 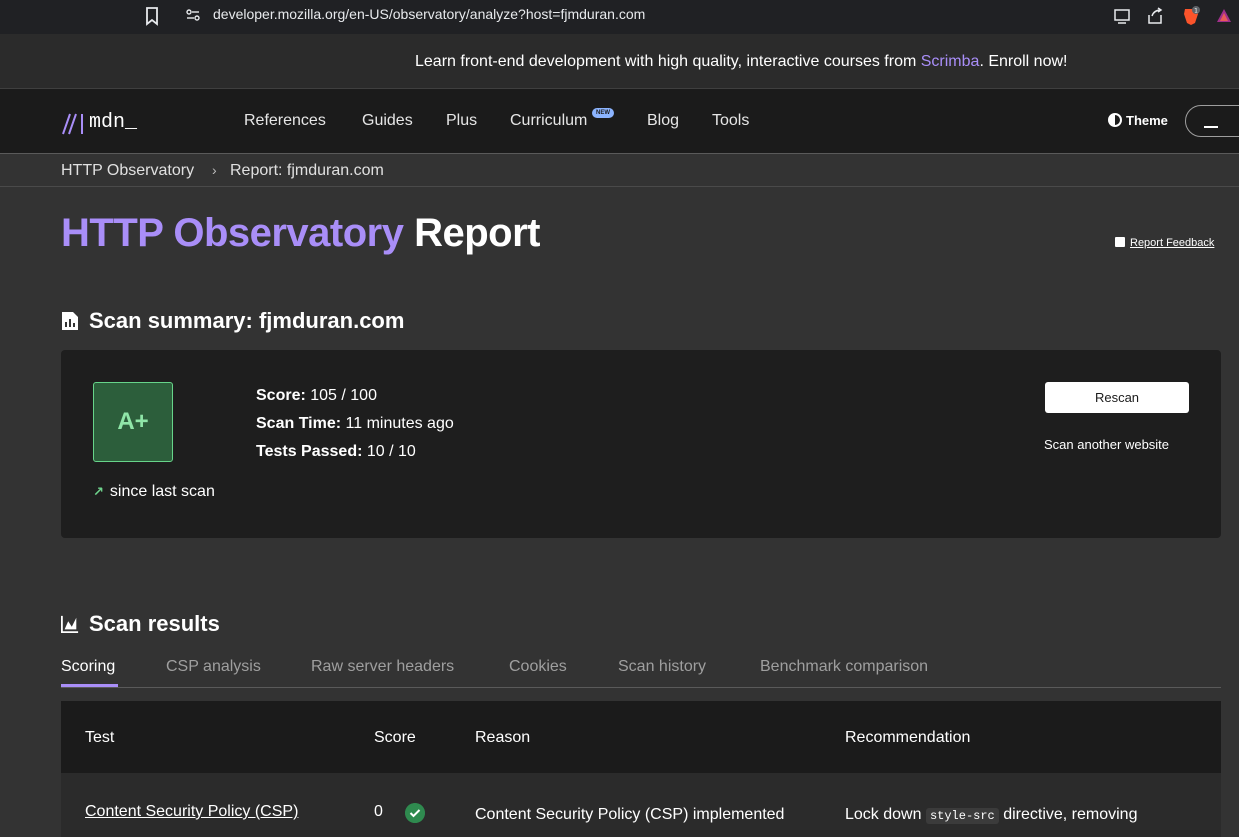 I want to click on report-feedback-link: Report Feedback, so click(x=1164, y=243).